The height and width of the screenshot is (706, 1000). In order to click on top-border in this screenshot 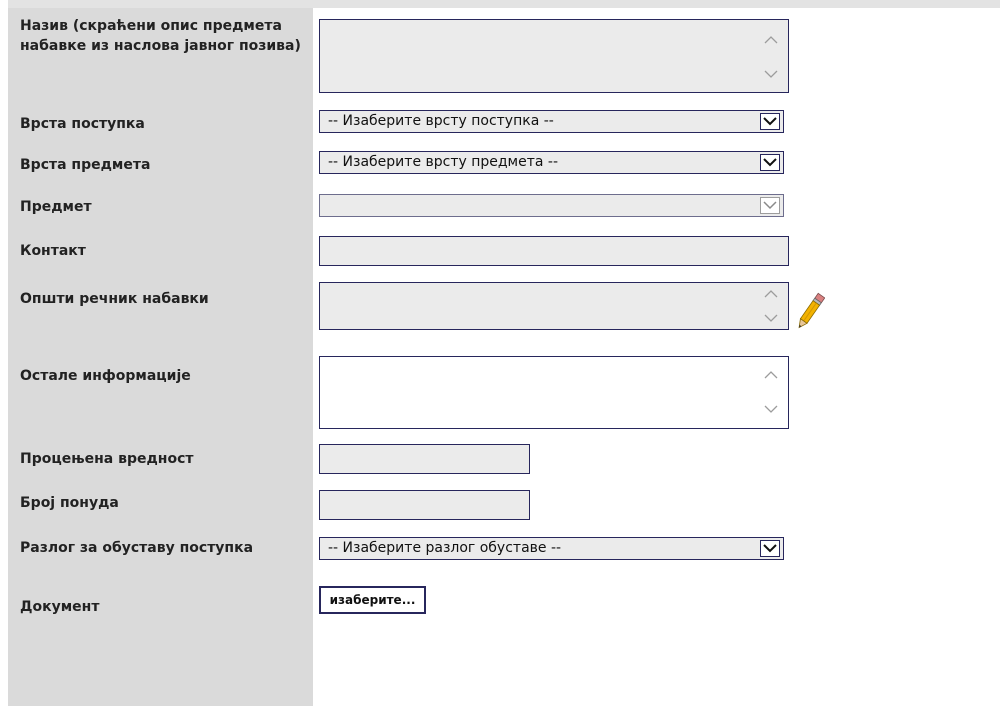, I will do `click(504, 4)`.